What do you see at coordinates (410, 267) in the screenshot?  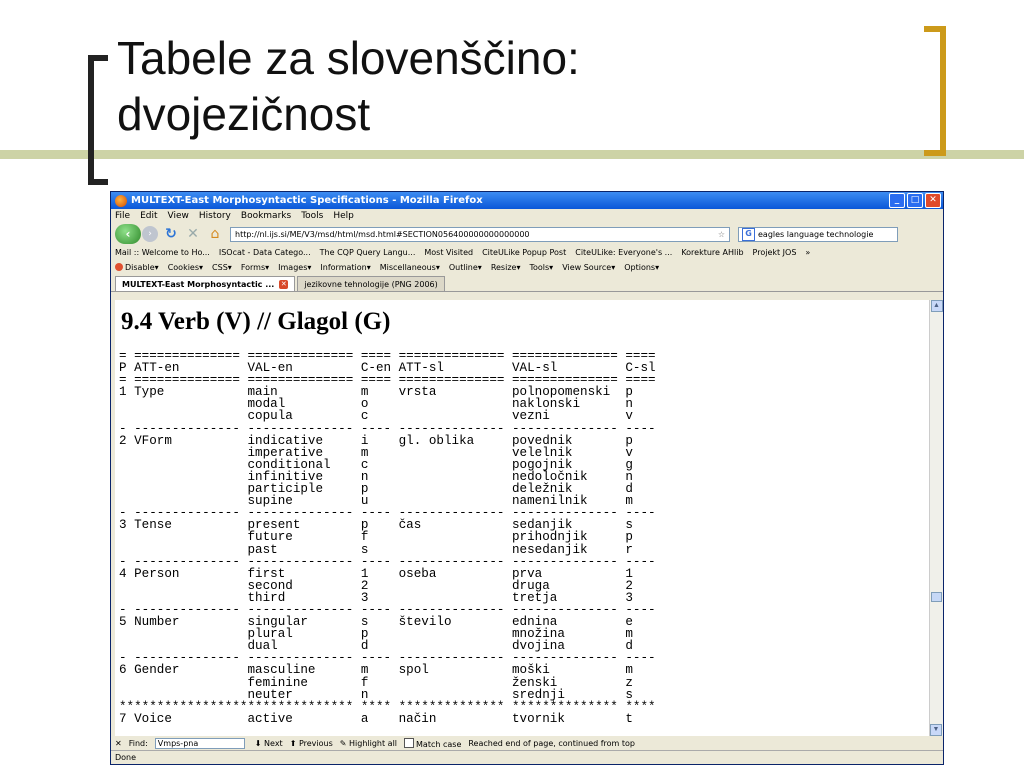 I see `toolbar-item: Miscellaneous▾` at bounding box center [410, 267].